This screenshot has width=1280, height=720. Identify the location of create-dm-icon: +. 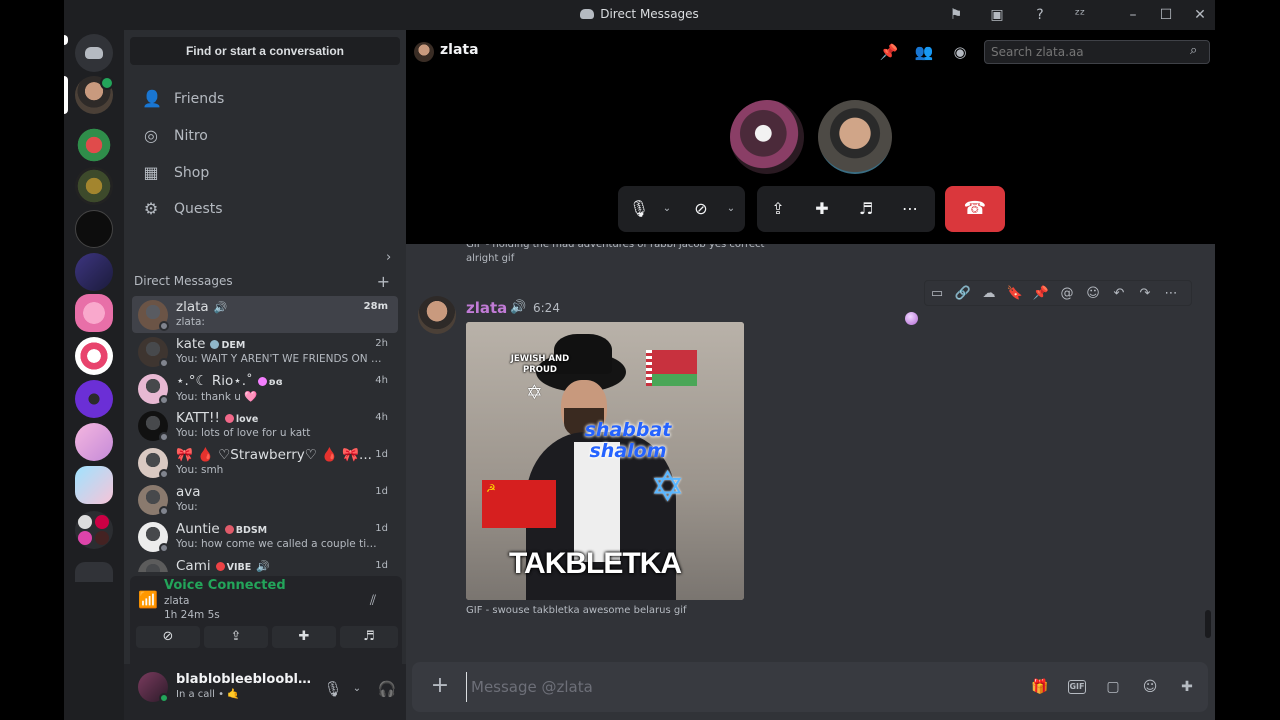
(383, 281).